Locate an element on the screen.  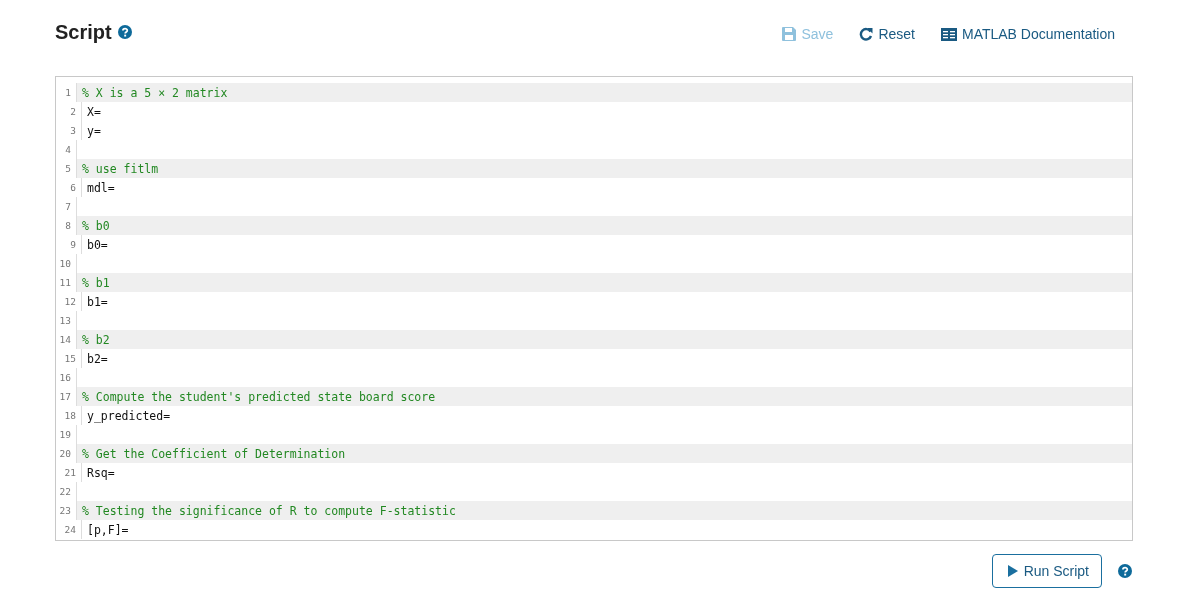
code-comment: % Get the Coefficient of Determination is located at coordinates (214, 453).